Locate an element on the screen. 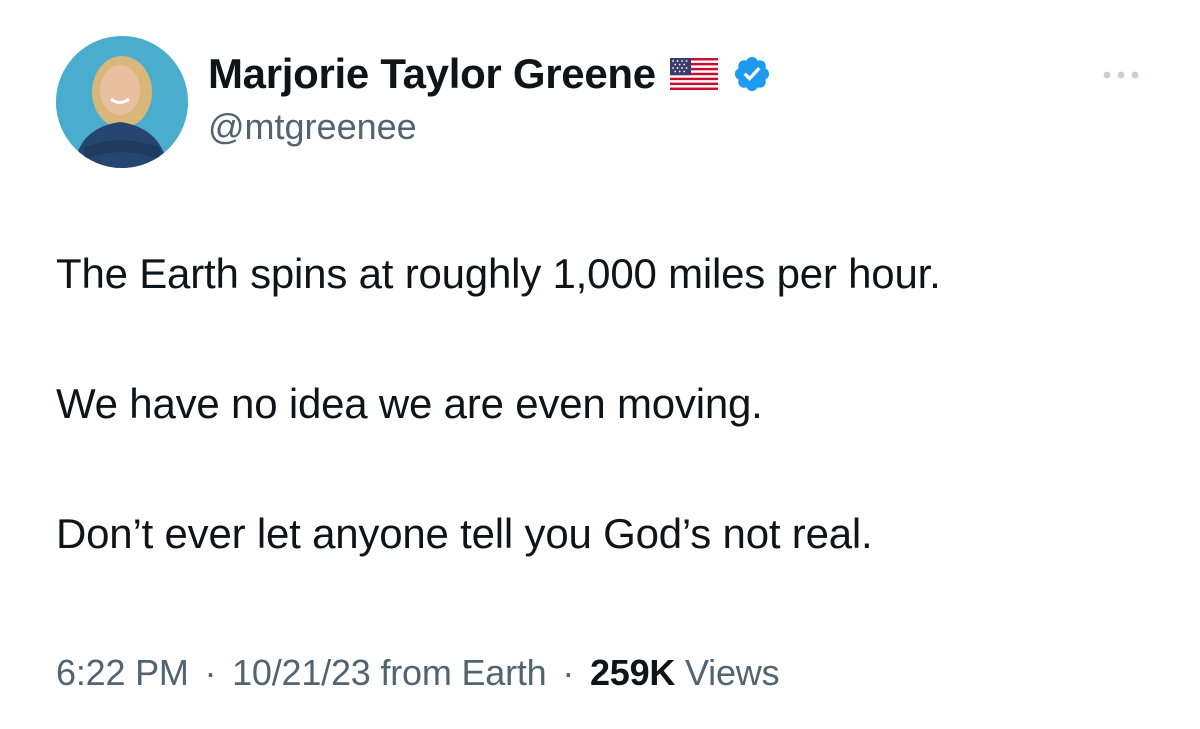  name-row: Marjorie Taylor Greene is located at coordinates (490, 74).